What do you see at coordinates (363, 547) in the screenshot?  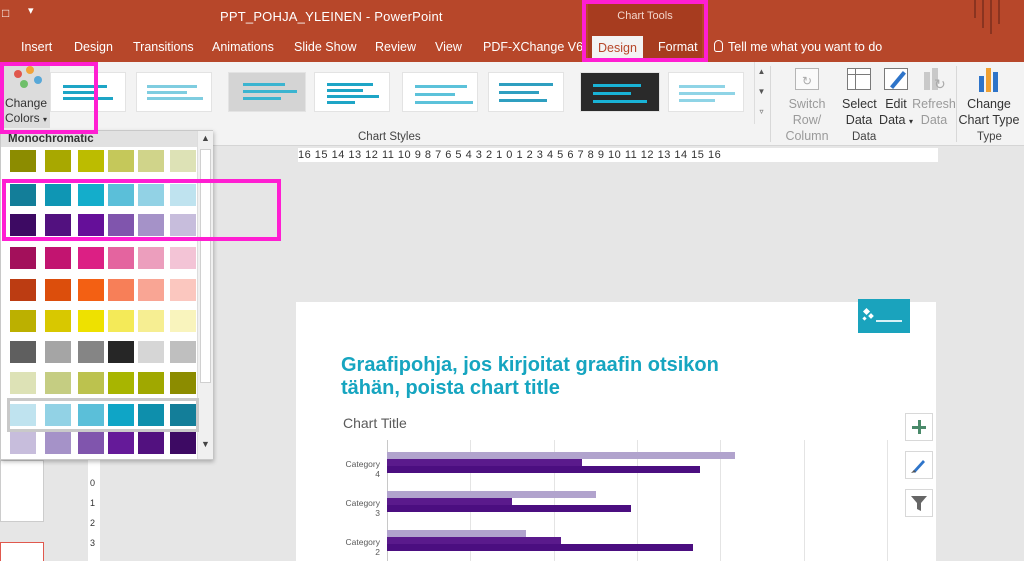 I see `category-label: Category 2` at bounding box center [363, 547].